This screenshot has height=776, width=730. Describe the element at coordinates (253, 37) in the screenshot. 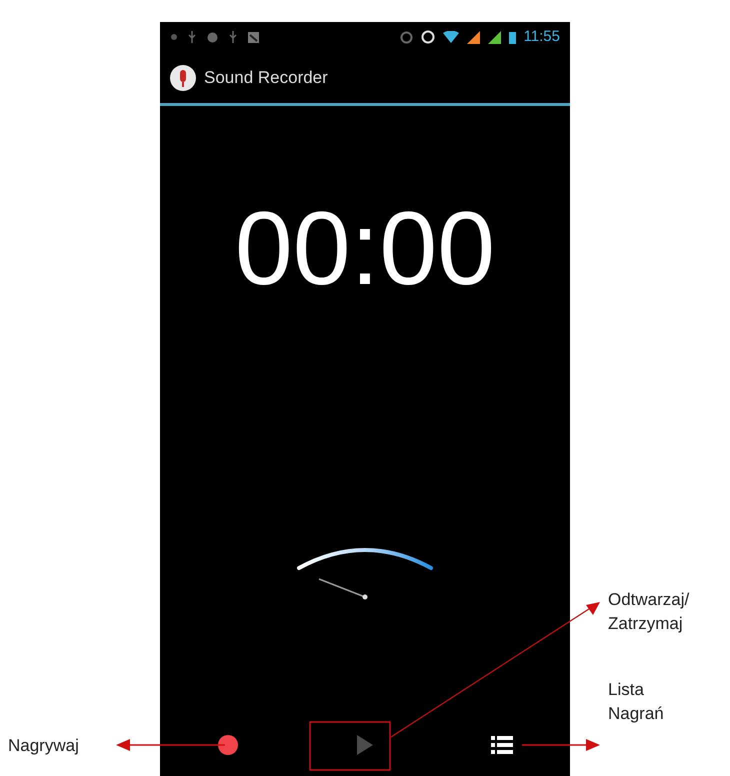

I see `image-icon` at that location.